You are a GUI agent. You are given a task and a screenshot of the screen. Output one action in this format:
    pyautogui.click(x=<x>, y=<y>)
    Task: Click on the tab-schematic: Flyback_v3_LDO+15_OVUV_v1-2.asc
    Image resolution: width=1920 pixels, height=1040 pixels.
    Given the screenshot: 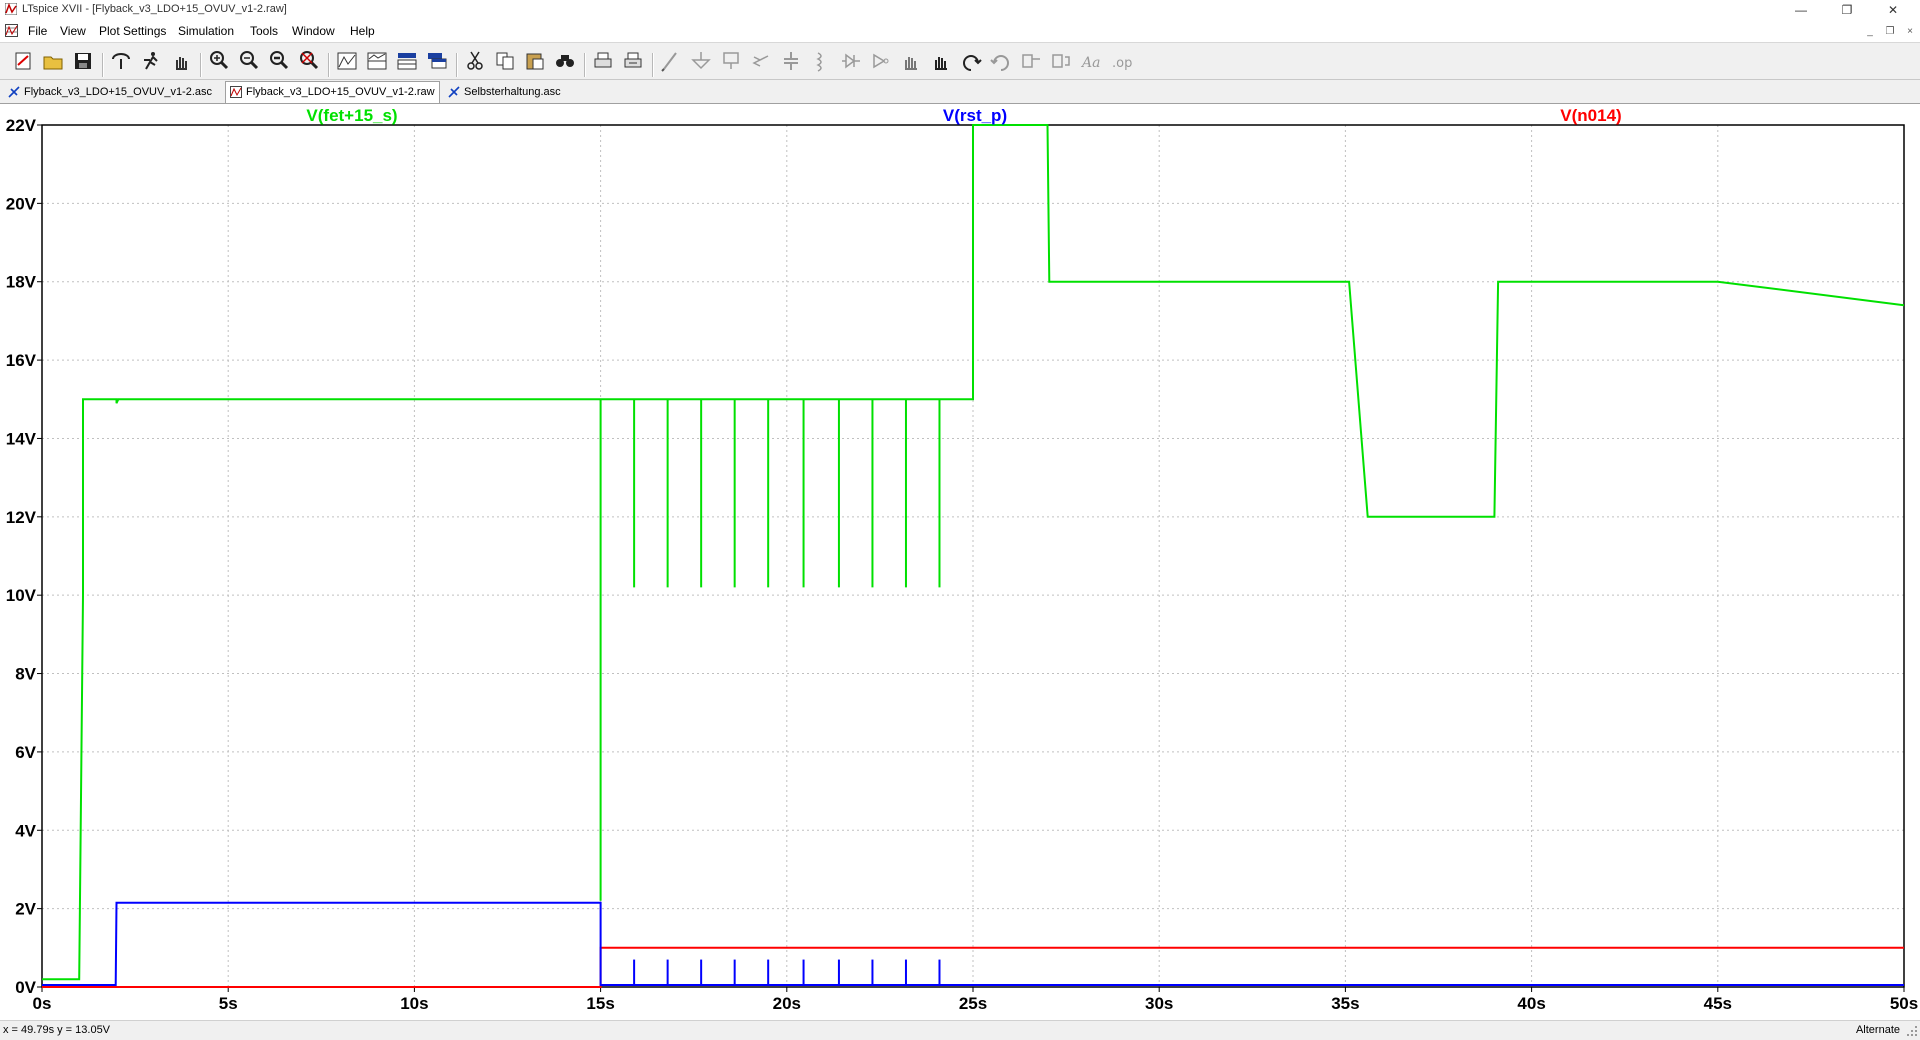 What is the action you would take?
    pyautogui.click(x=113, y=92)
    